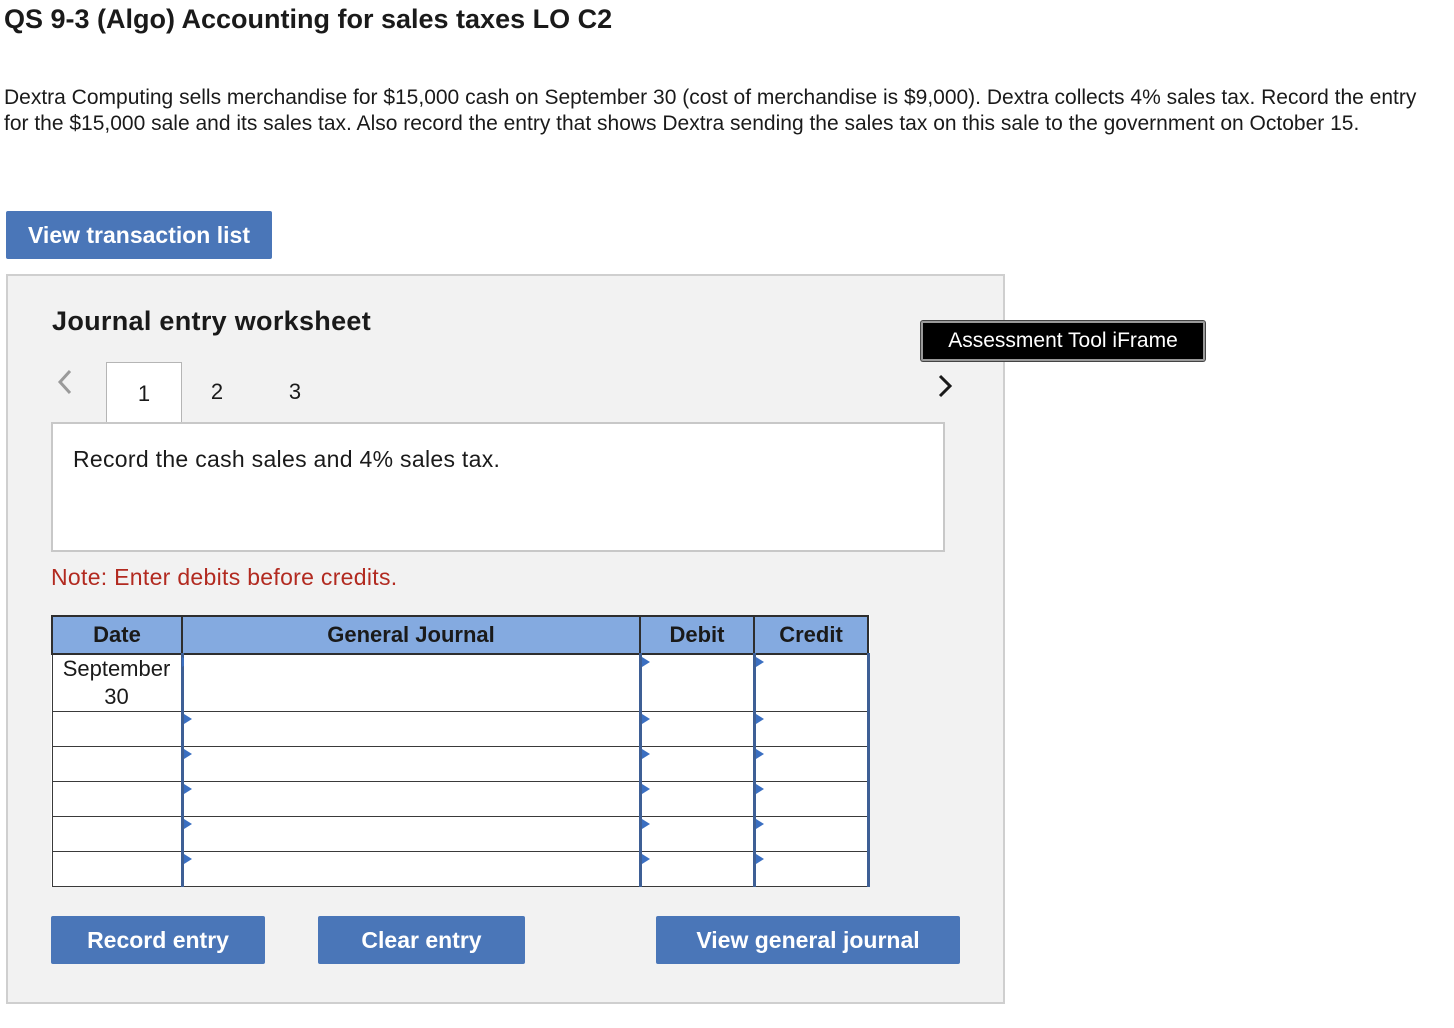 This screenshot has height=1028, width=1454. Describe the element at coordinates (116, 668) in the screenshot. I see `date-month: September` at that location.